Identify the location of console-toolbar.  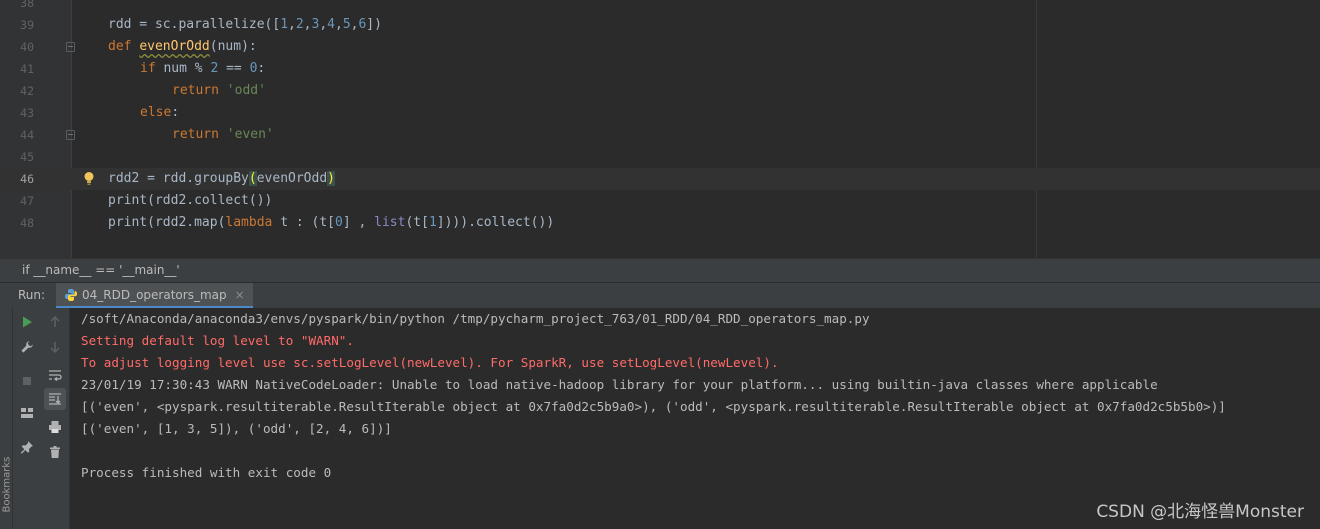
(55, 418).